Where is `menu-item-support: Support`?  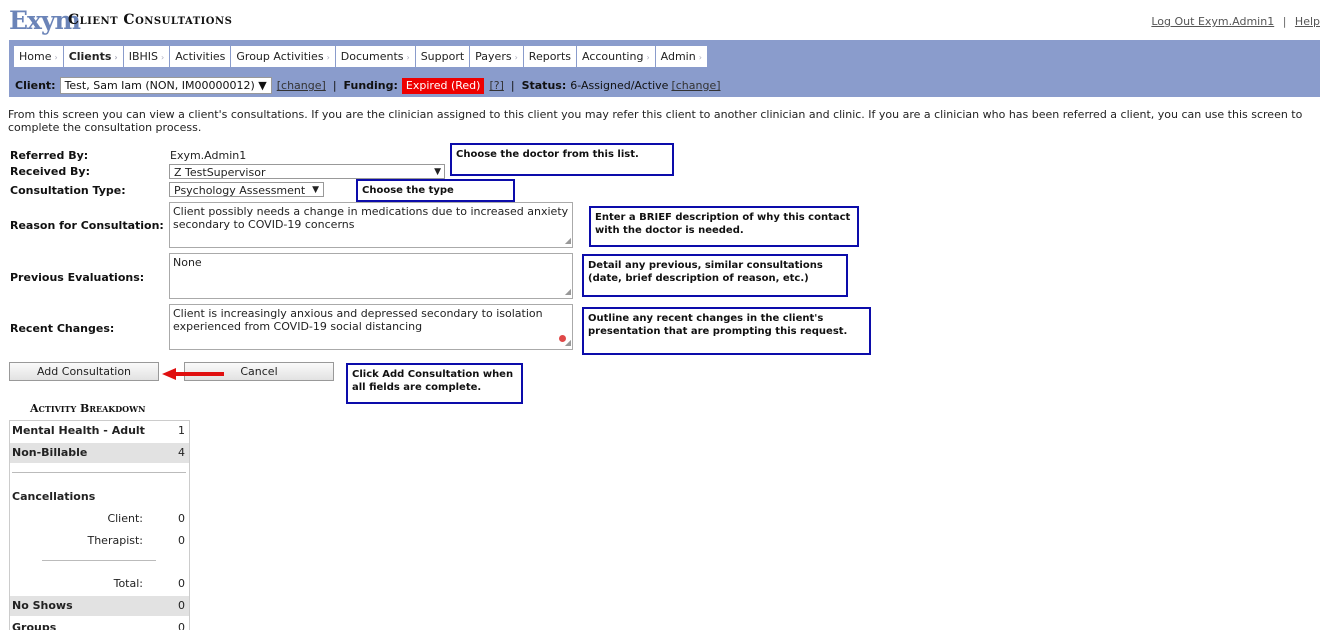 menu-item-support: Support is located at coordinates (442, 56).